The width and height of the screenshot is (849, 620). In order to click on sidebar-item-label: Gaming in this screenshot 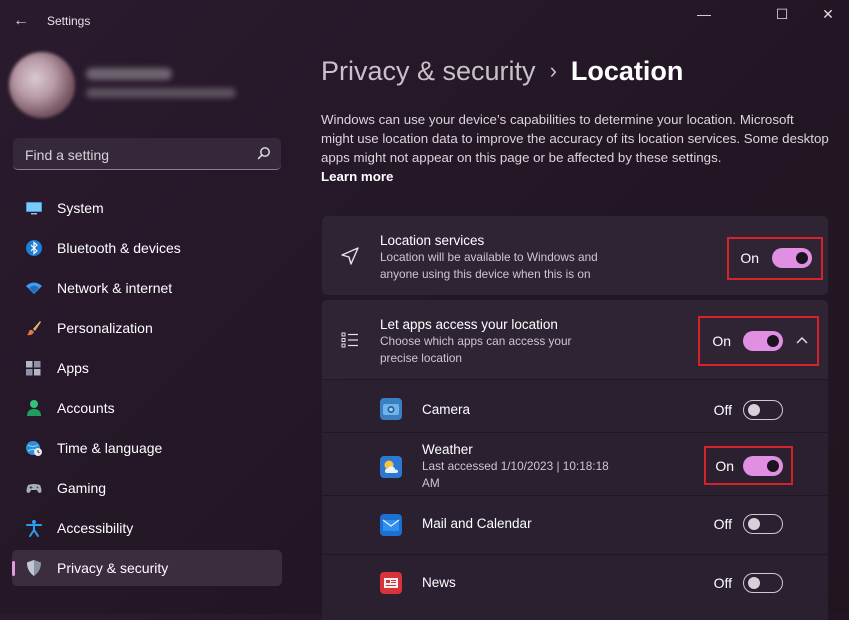, I will do `click(82, 488)`.